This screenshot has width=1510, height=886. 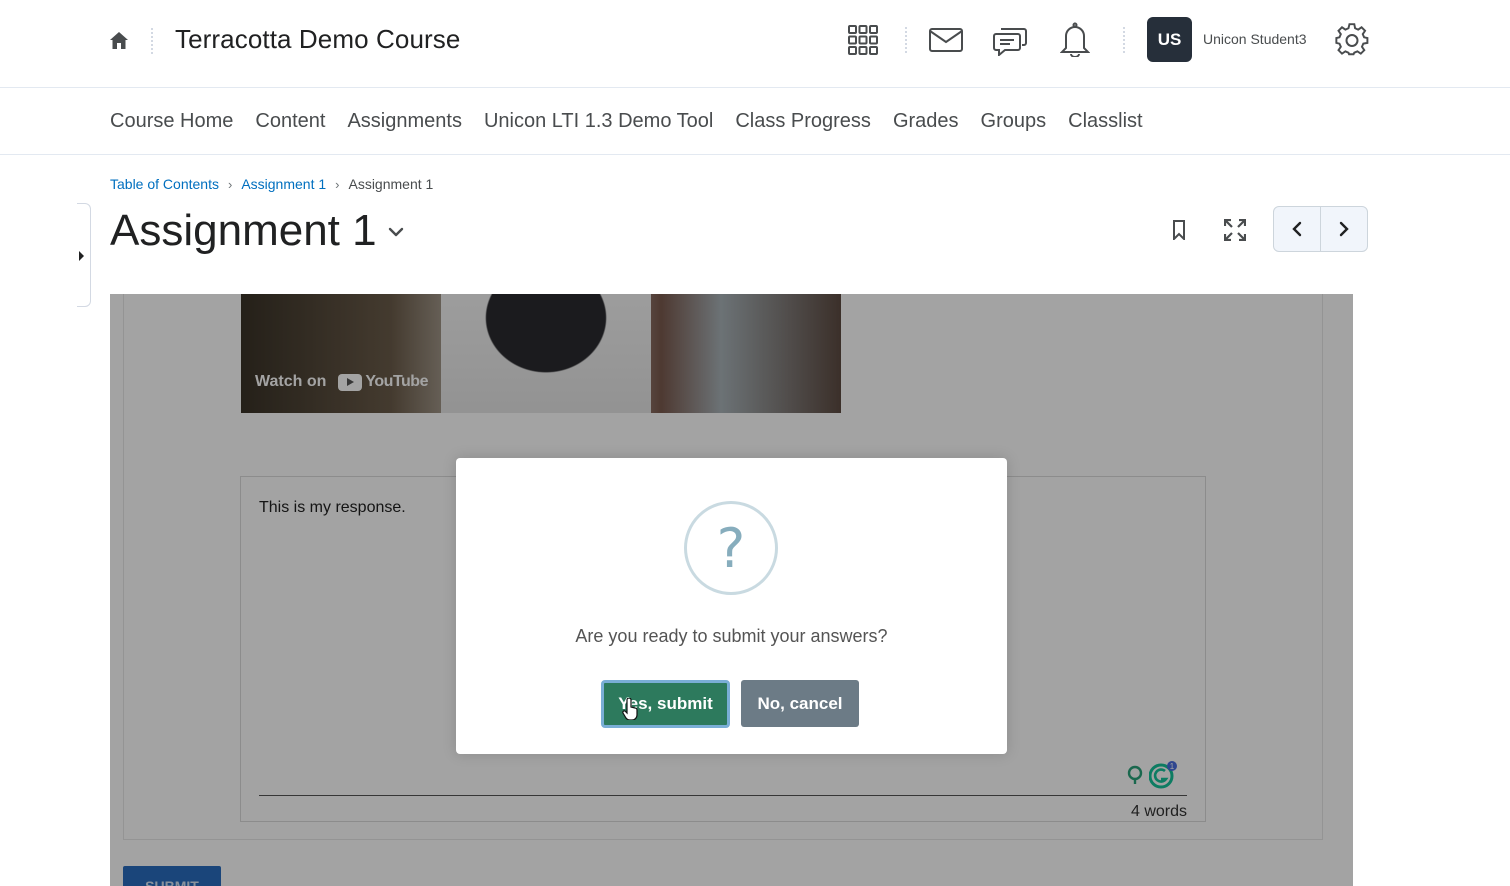 What do you see at coordinates (290, 121) in the screenshot?
I see `nav-item-content: Content` at bounding box center [290, 121].